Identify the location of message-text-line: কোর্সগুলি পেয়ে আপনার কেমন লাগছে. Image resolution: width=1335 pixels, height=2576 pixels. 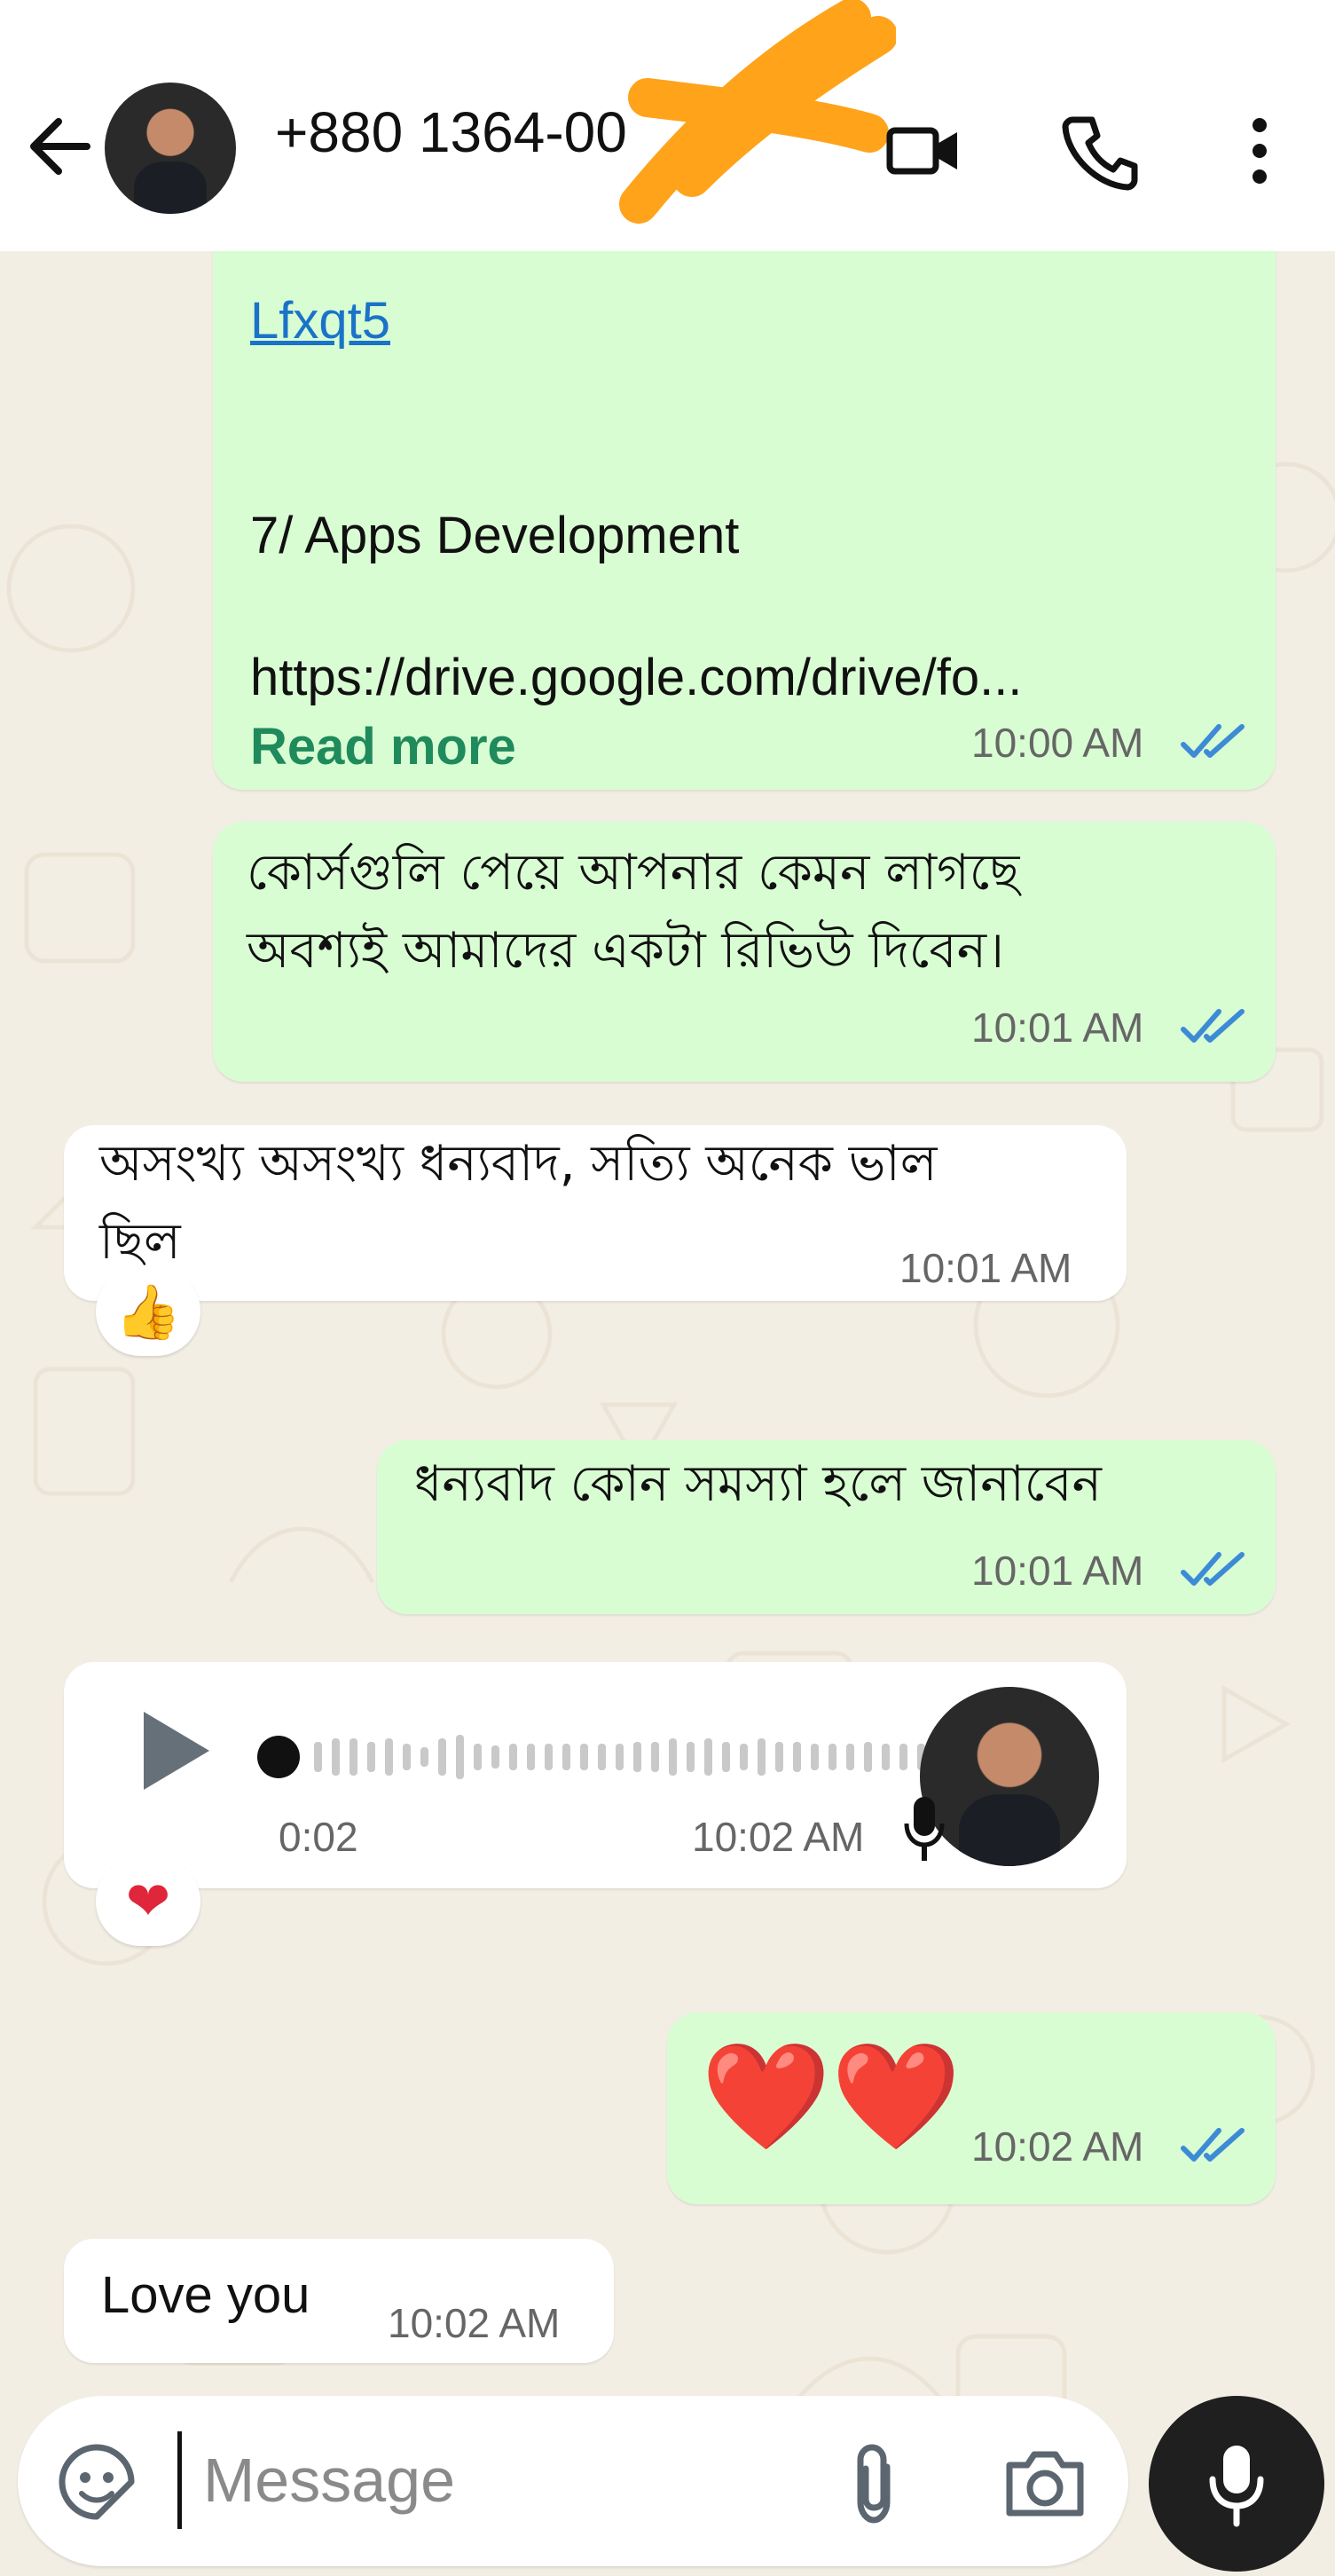
(633, 873).